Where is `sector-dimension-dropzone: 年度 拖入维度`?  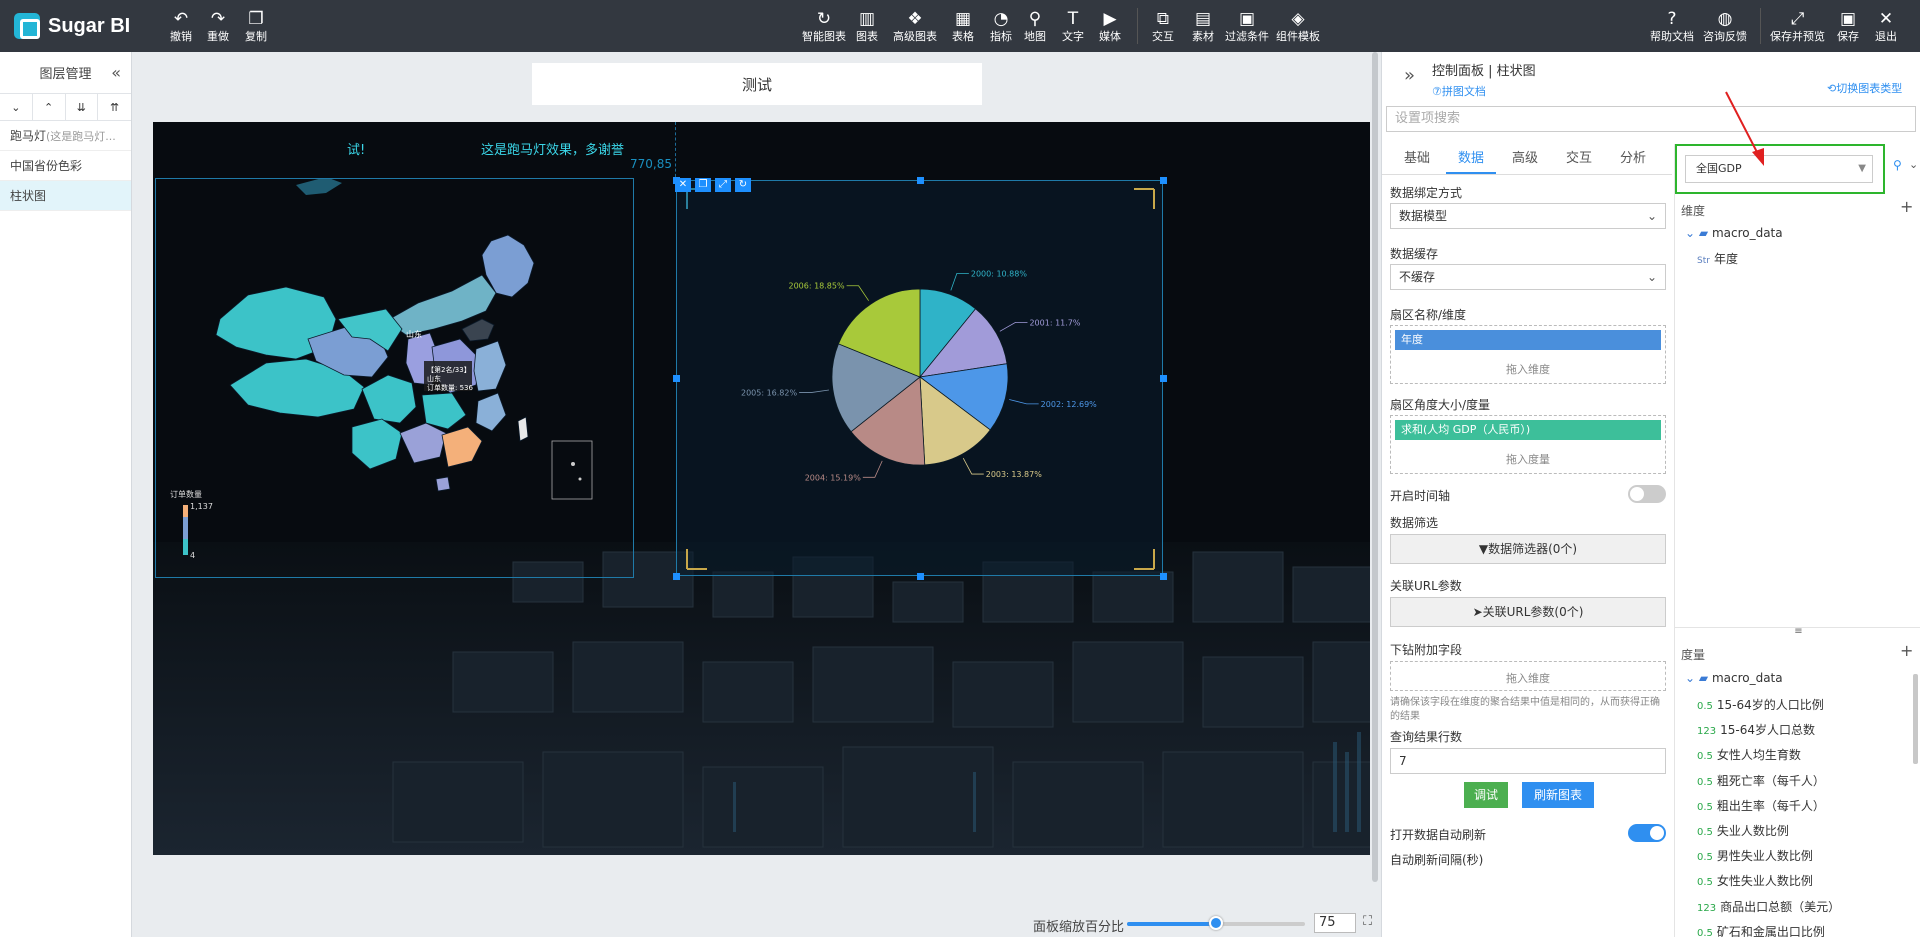 sector-dimension-dropzone: 年度 拖入维度 is located at coordinates (1528, 354).